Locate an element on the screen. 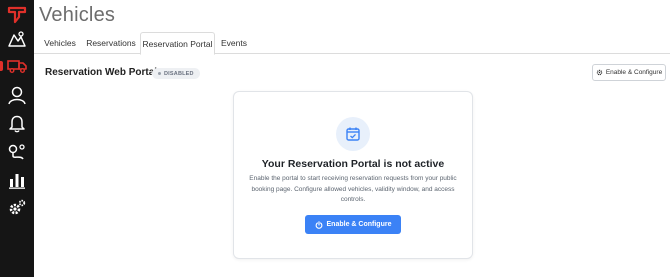  sidebar is located at coordinates (17, 138).